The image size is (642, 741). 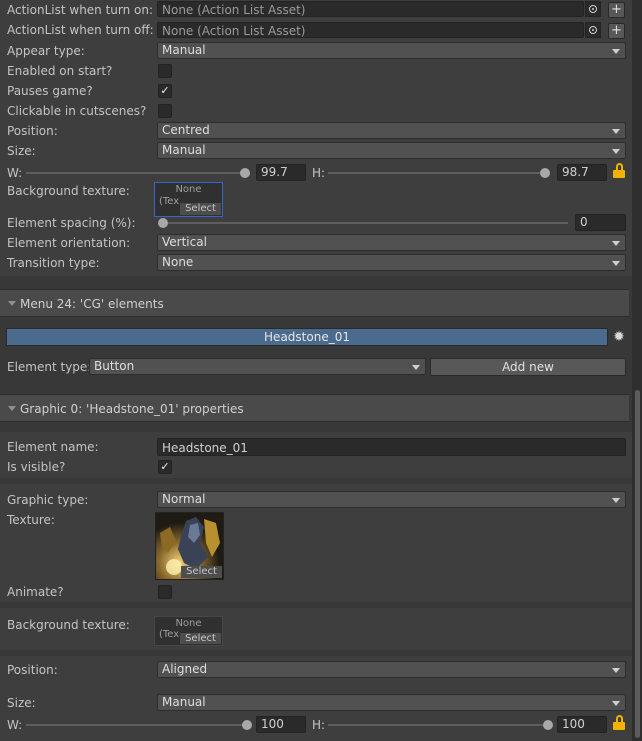 What do you see at coordinates (36, 467) in the screenshot?
I see `is-visible-label: Is visible?` at bounding box center [36, 467].